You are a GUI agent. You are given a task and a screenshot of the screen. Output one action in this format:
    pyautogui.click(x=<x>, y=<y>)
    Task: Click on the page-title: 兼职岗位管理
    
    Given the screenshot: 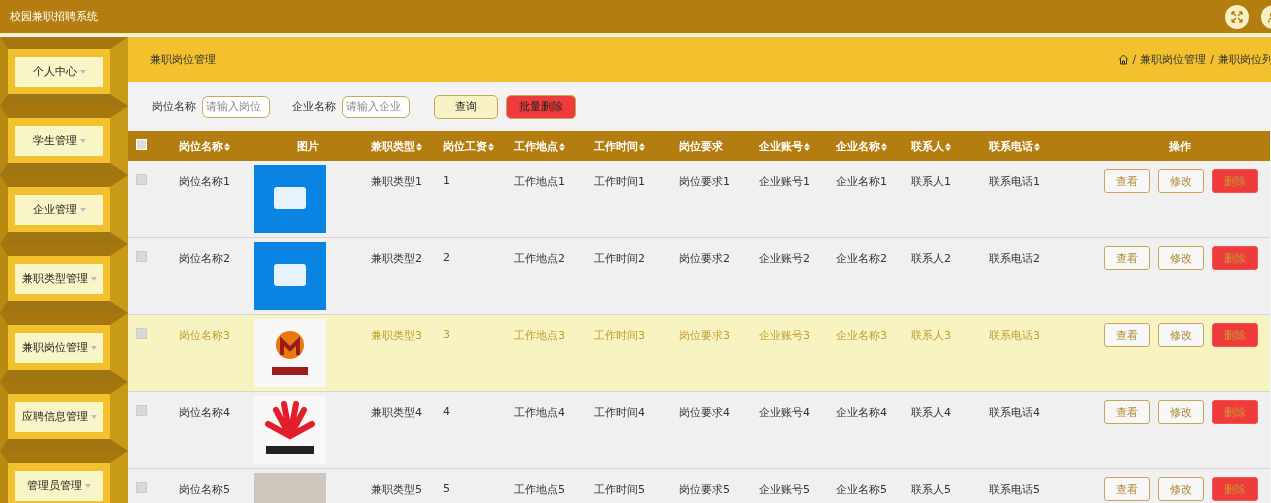 What is the action you would take?
    pyautogui.click(x=183, y=59)
    